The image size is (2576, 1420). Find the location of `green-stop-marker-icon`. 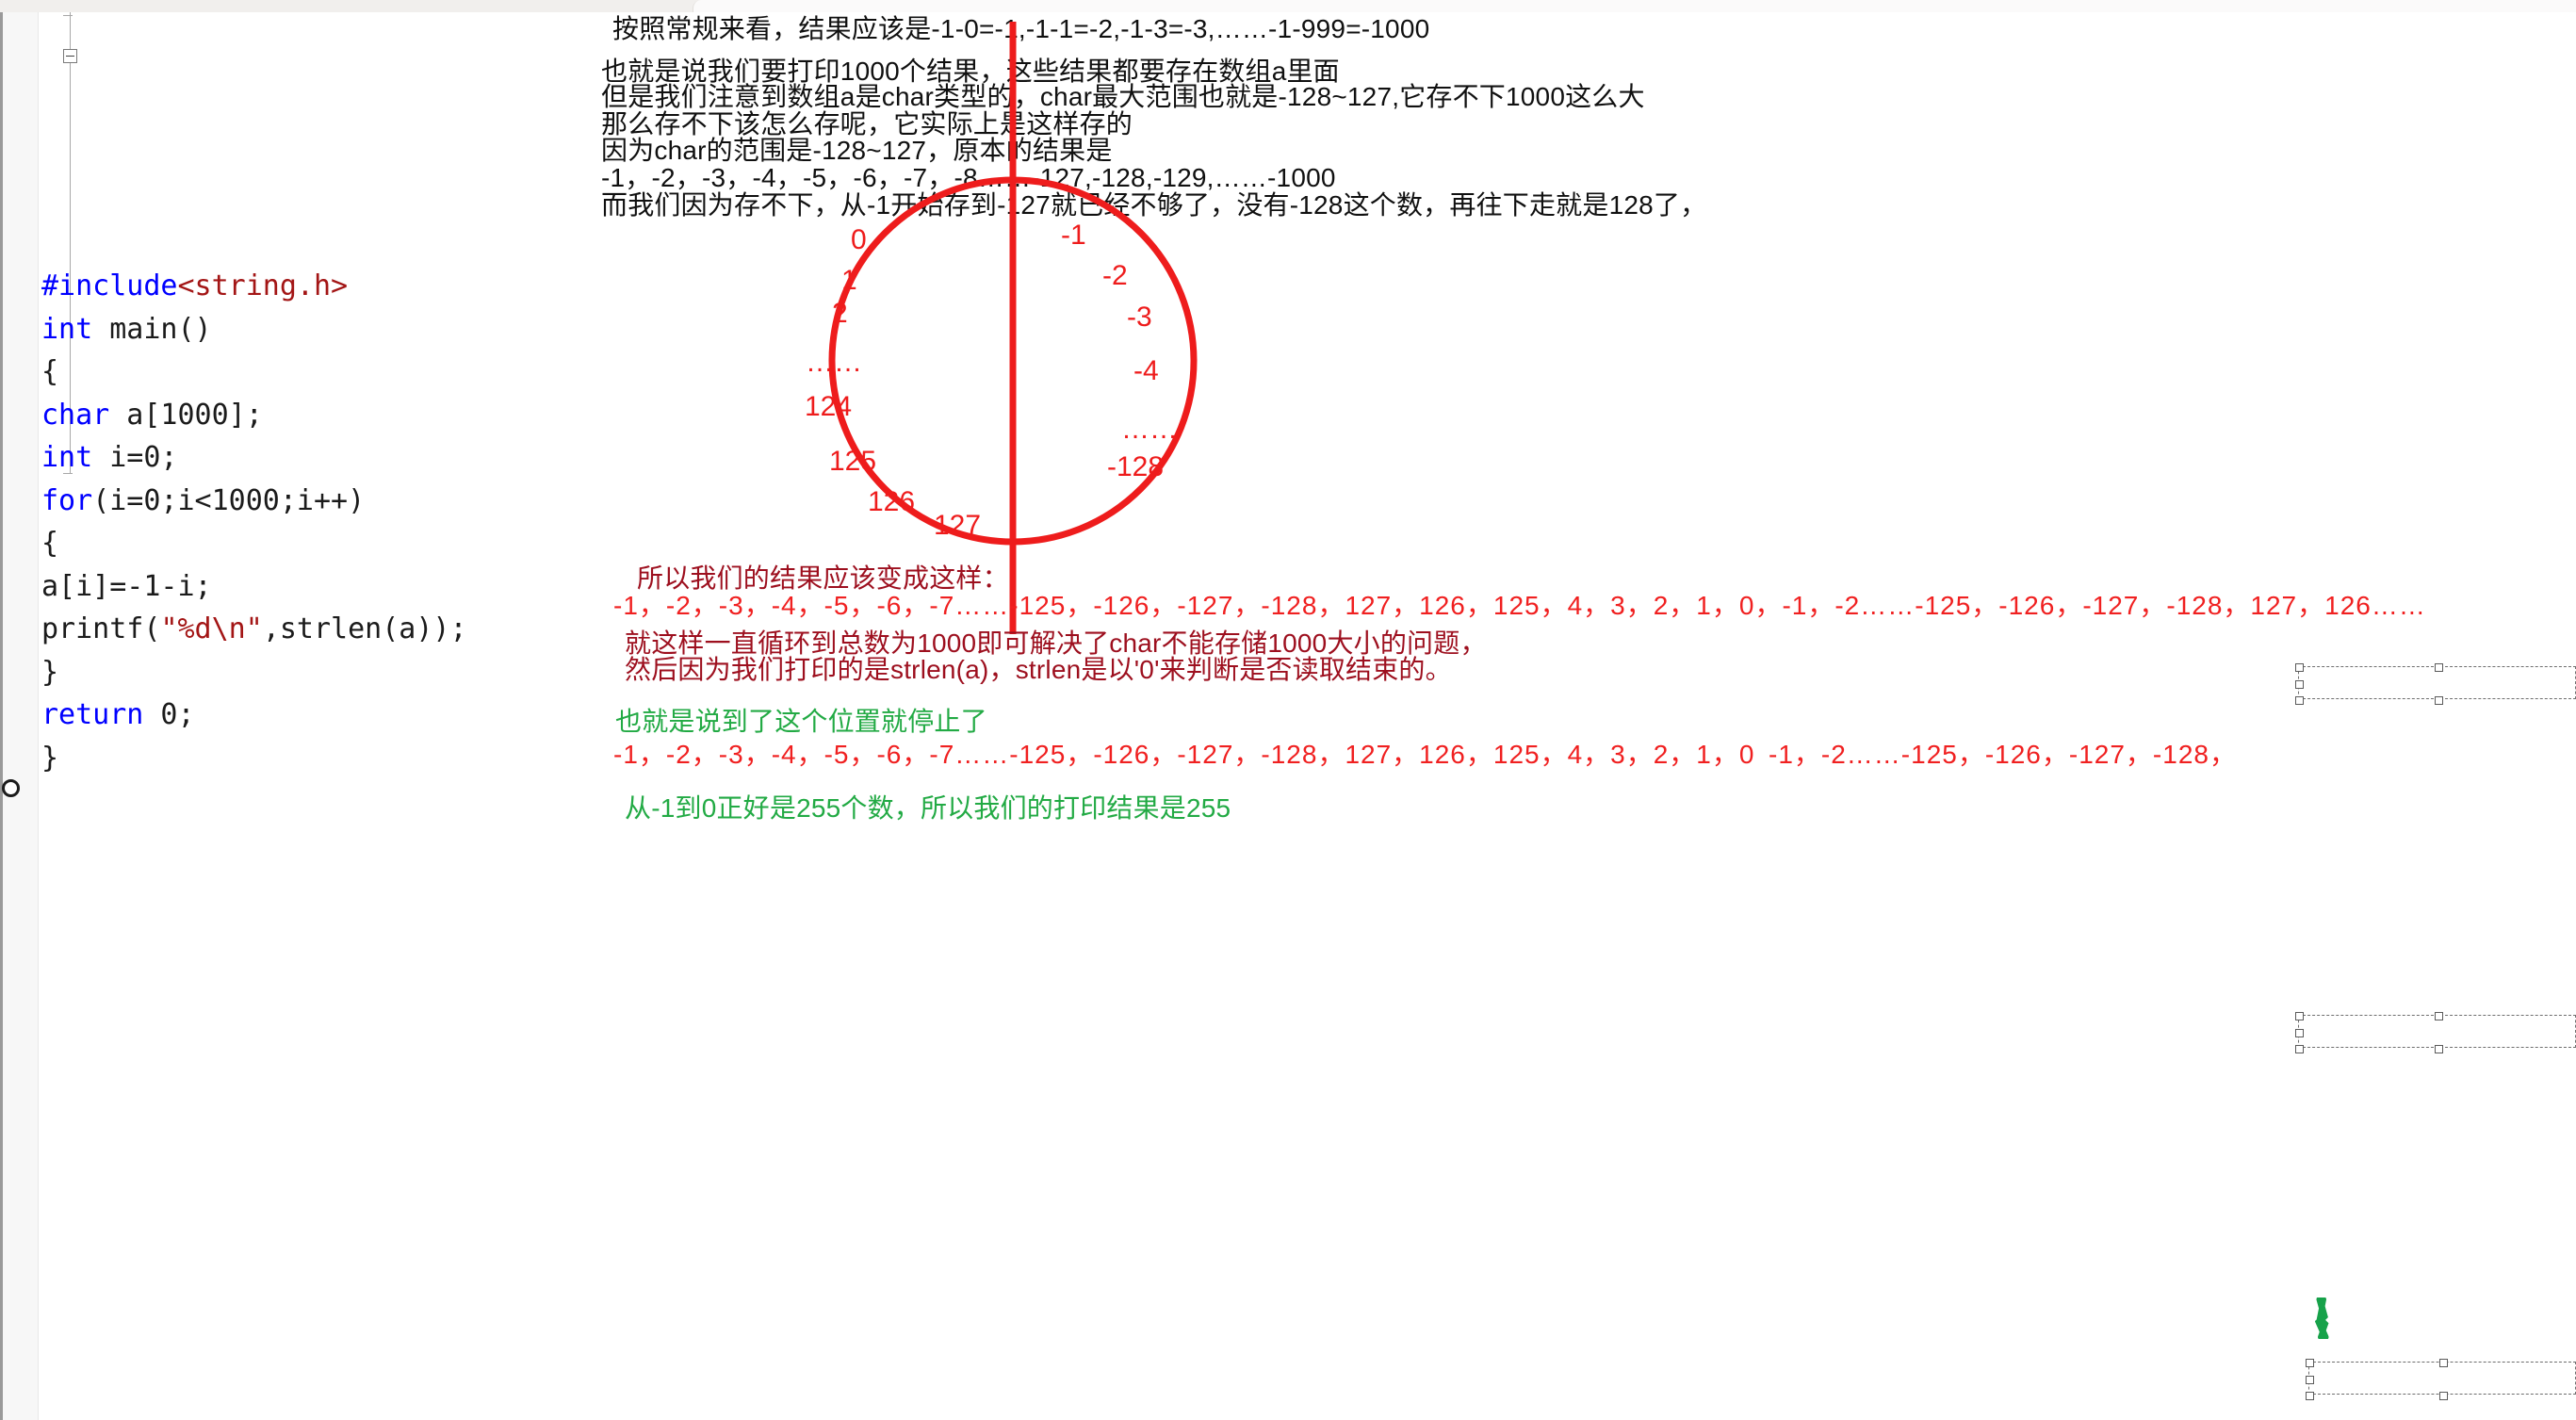

green-stop-marker-icon is located at coordinates (2322, 1318).